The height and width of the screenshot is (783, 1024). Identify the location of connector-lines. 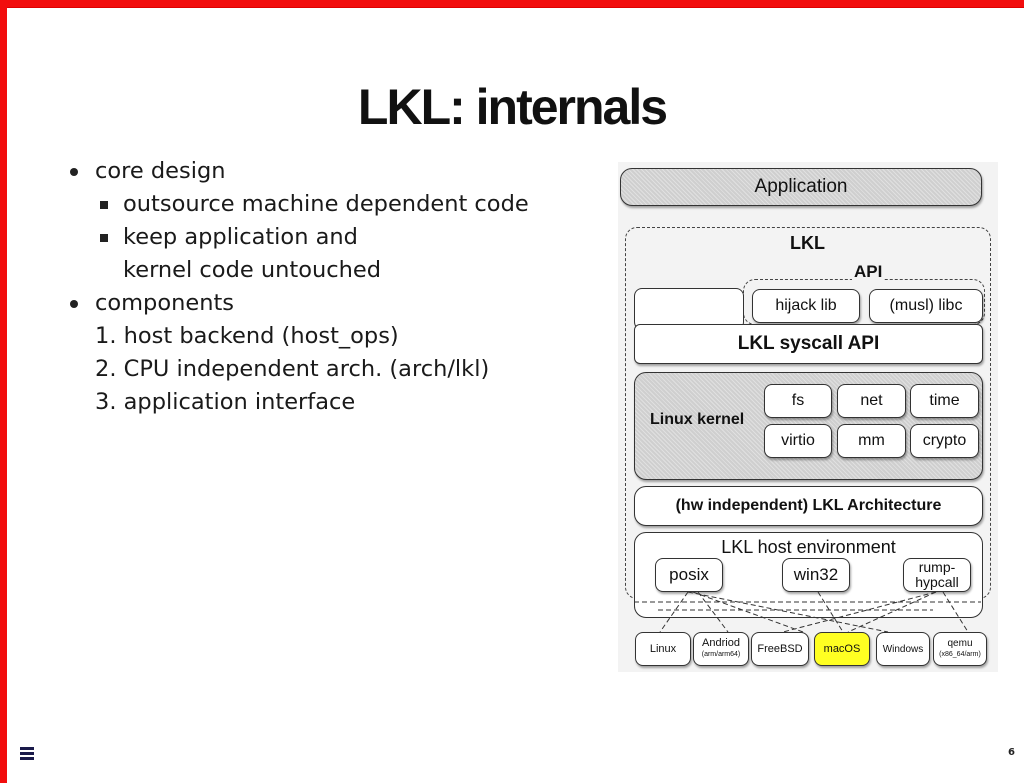
(807, 612).